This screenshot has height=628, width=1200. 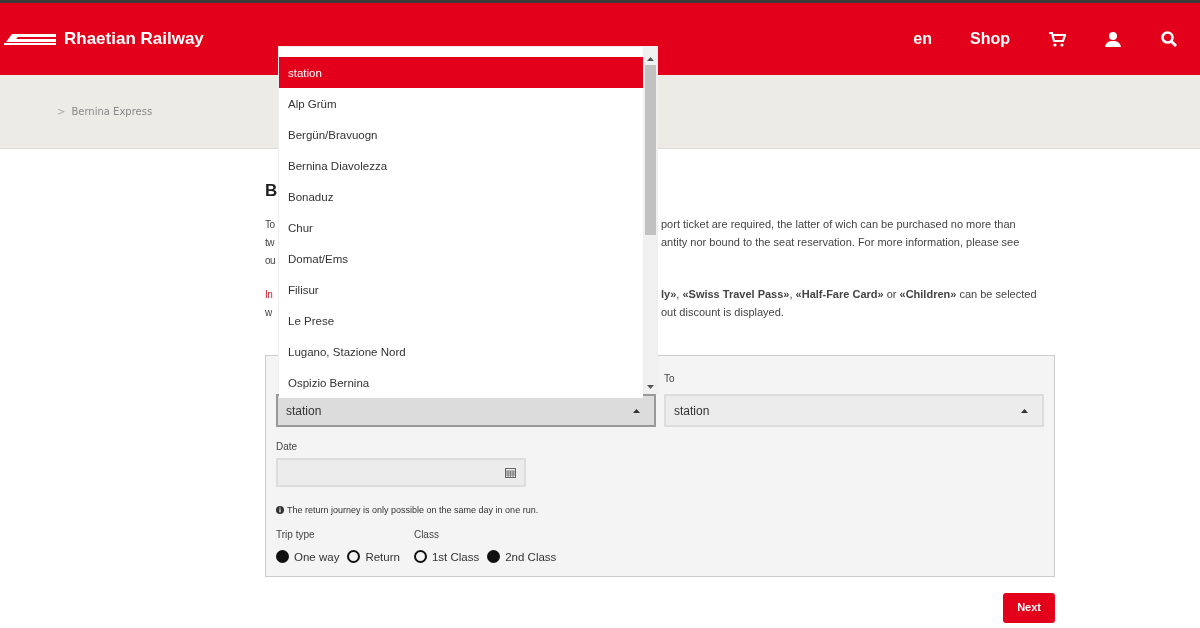 I want to click on page-heading: B, so click(x=271, y=191).